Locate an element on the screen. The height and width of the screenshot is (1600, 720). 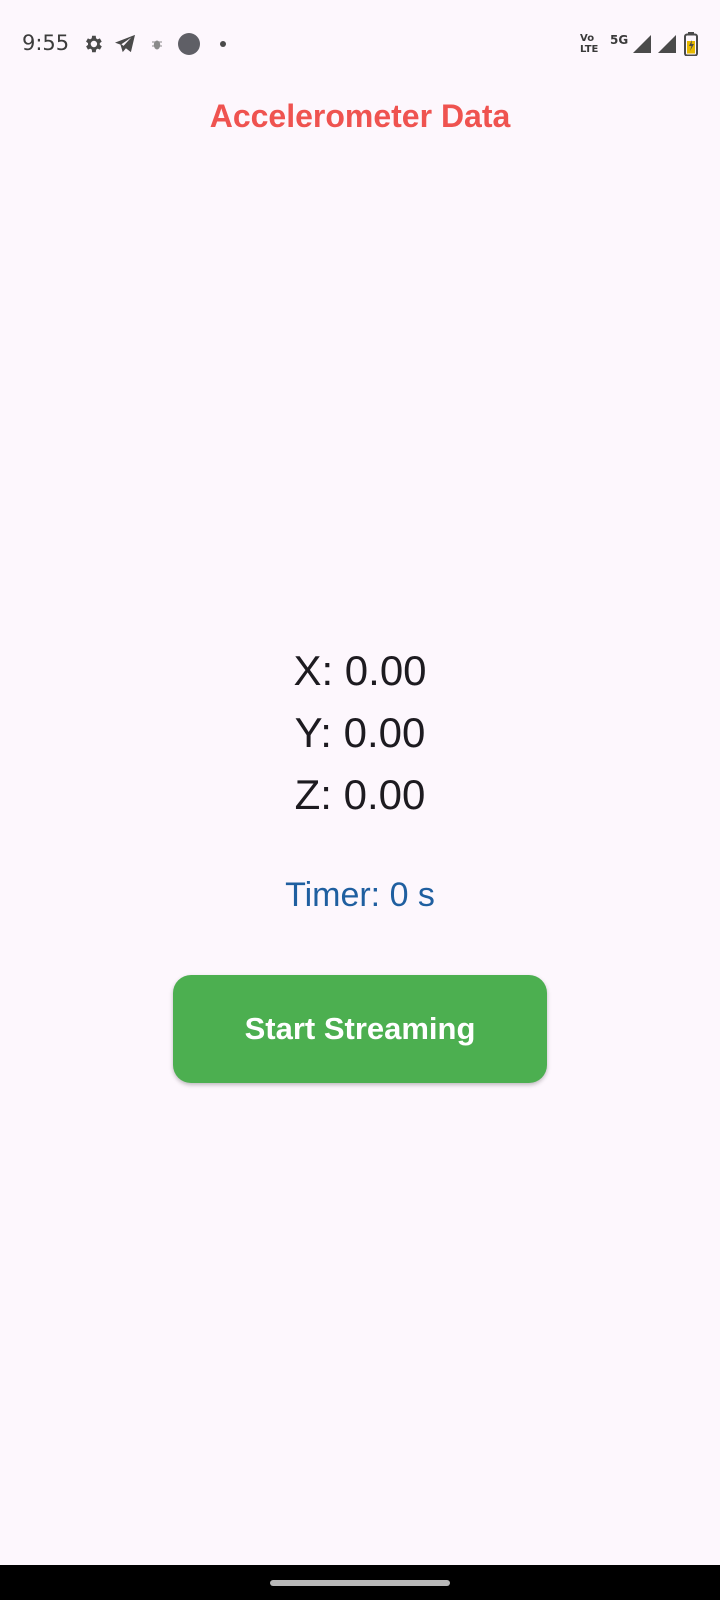
z-reading: Z: 0.00 is located at coordinates (360, 794).